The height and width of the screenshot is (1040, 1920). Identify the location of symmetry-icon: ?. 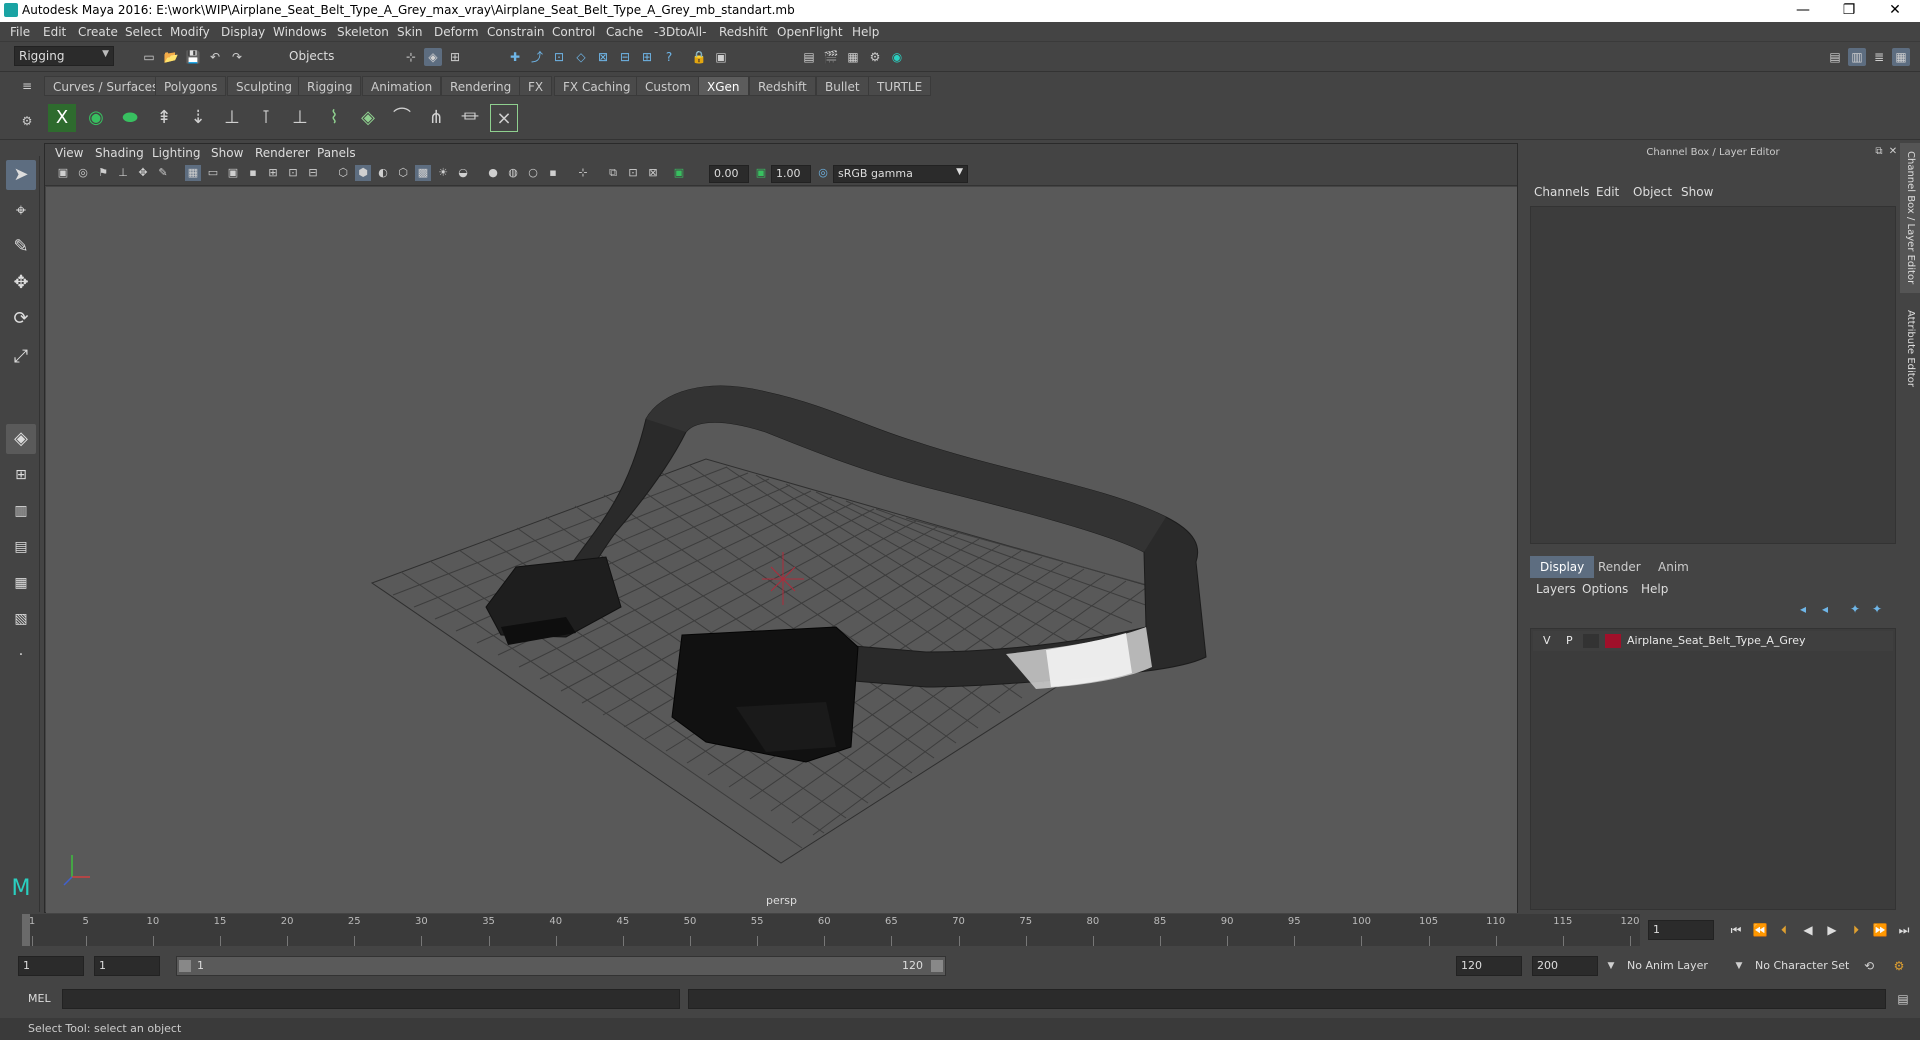
(669, 57).